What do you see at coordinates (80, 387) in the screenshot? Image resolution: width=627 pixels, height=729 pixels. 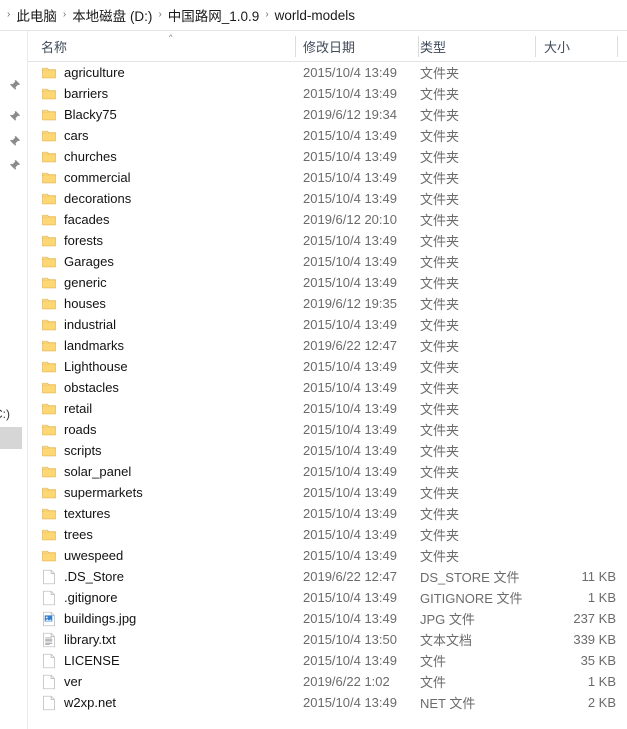 I see `file-name-cell: obstacles` at bounding box center [80, 387].